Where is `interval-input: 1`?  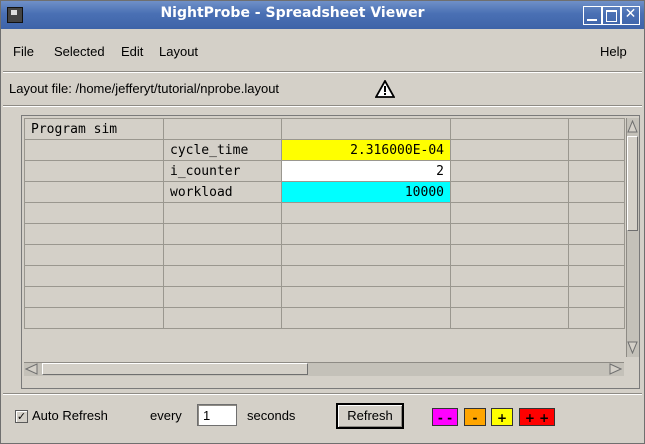
interval-input: 1 is located at coordinates (217, 415).